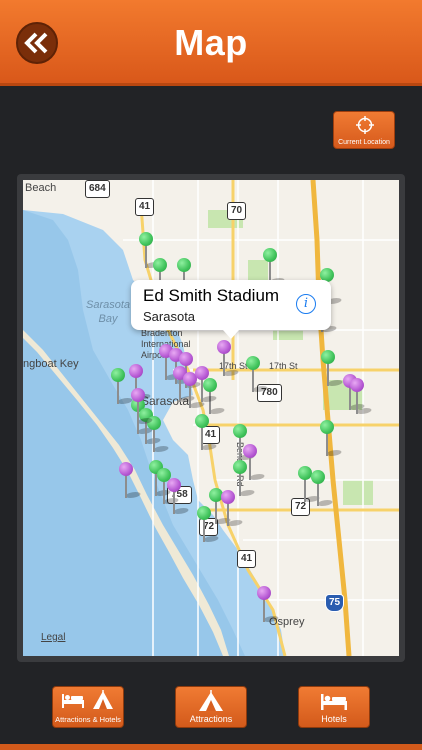 The height and width of the screenshot is (750, 422). Describe the element at coordinates (334, 719) in the screenshot. I see `tab-hotels-label: Hotels` at that location.